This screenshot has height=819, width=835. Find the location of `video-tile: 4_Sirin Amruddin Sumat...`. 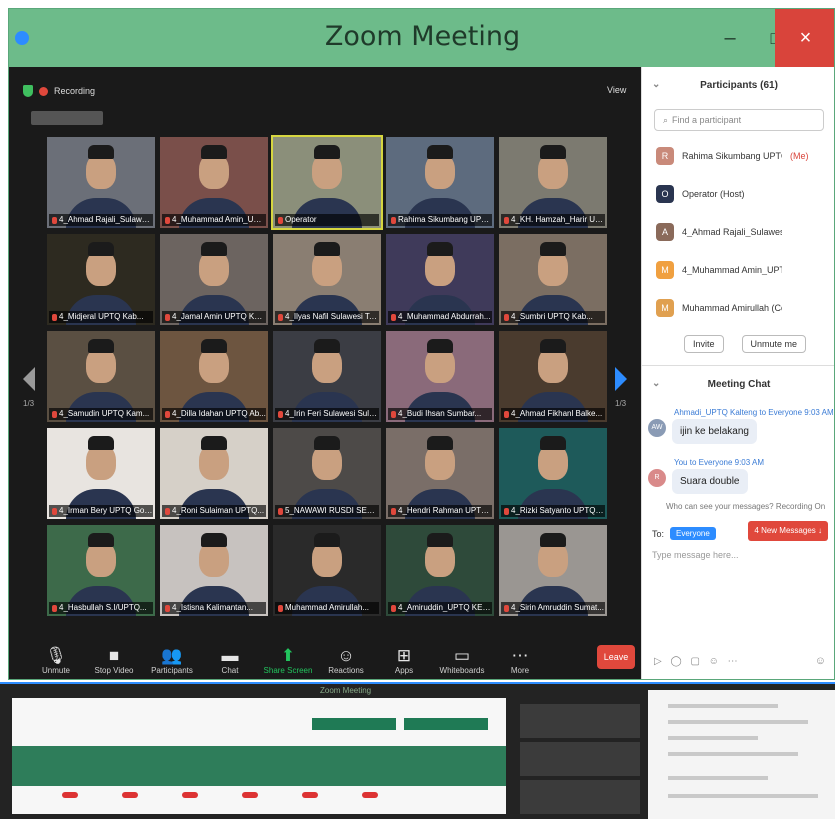

video-tile: 4_Sirin Amruddin Sumat... is located at coordinates (553, 570).